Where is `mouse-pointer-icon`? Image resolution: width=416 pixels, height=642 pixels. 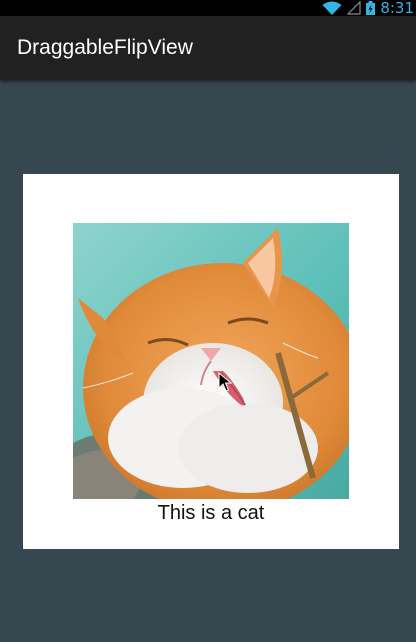 mouse-pointer-icon is located at coordinates (225, 382).